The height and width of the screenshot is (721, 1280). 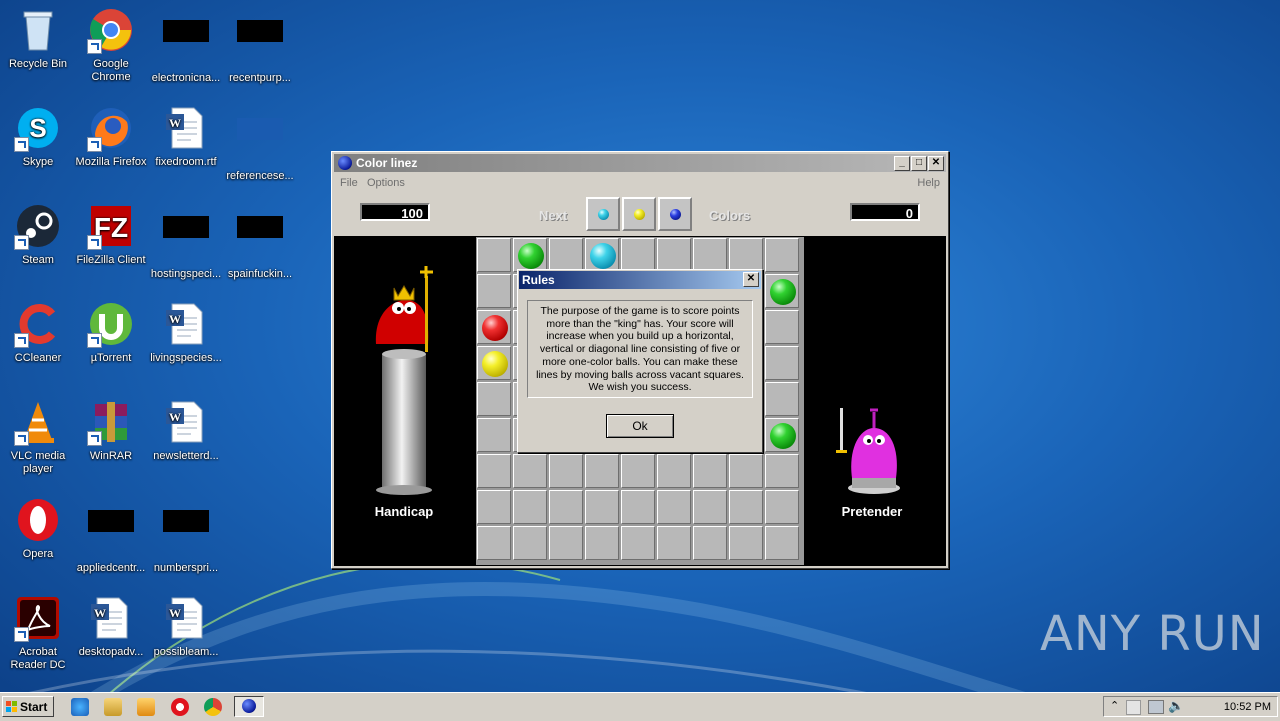 What do you see at coordinates (1176, 706) in the screenshot?
I see `volume-icon: 🔈` at bounding box center [1176, 706].